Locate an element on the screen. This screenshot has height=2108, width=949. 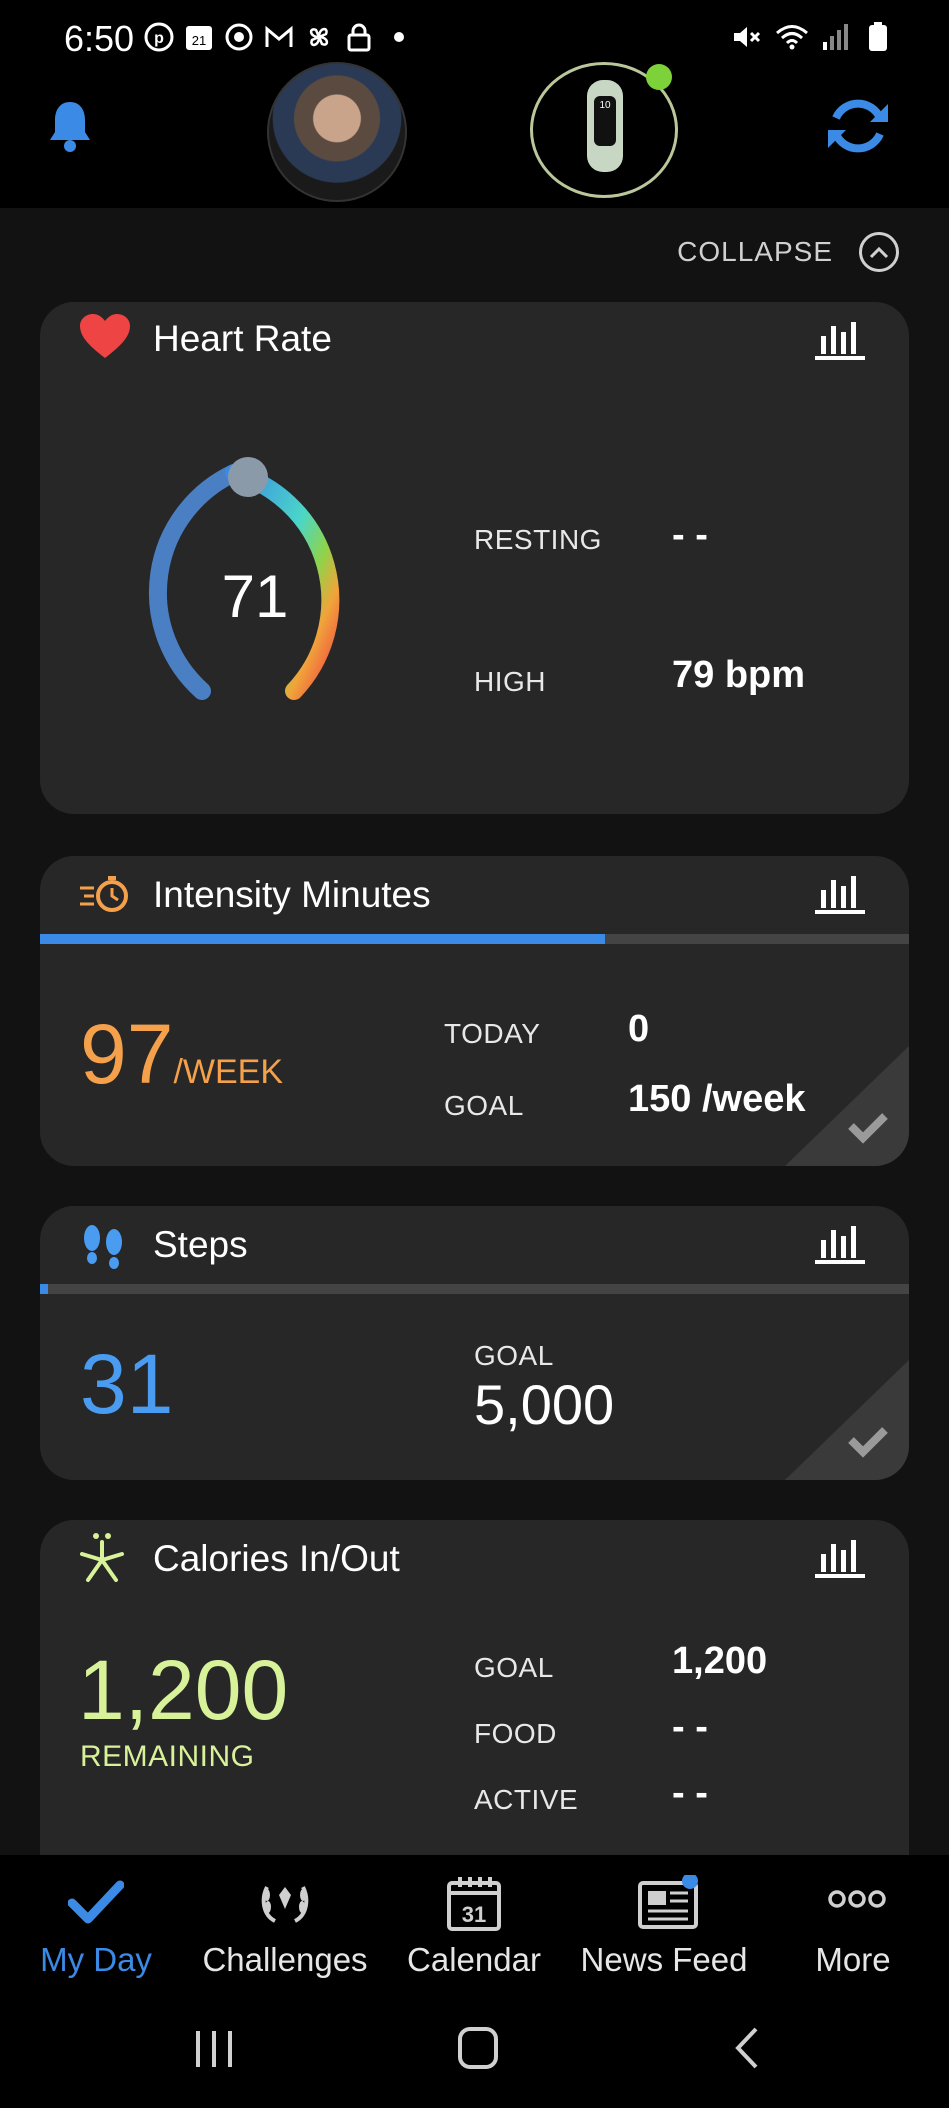
high-value: 79 bpm is located at coordinates (739, 675).